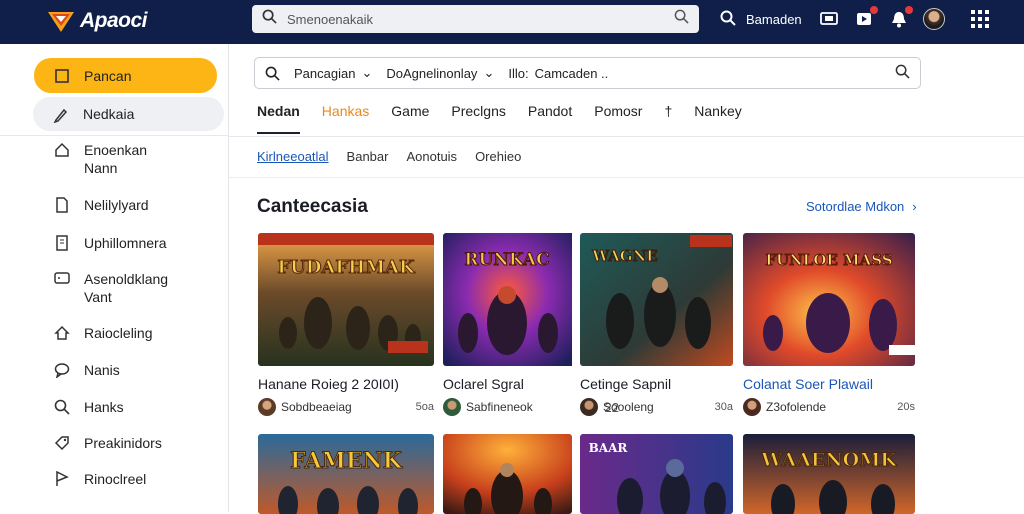  Describe the element at coordinates (628, 407) in the screenshot. I see `channel-name: Soooleng` at that location.